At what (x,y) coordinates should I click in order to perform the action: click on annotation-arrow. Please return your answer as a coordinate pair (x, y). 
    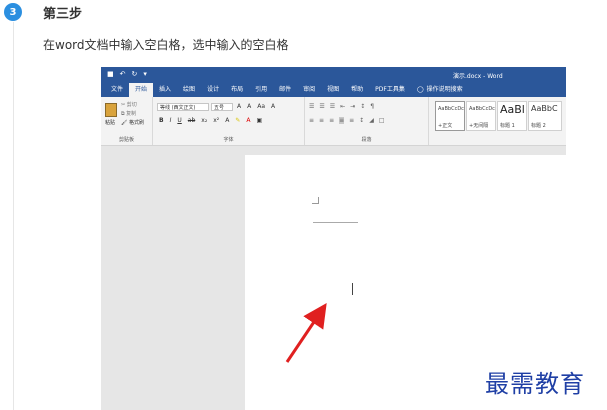
    Looking at the image, I should click on (306, 333).